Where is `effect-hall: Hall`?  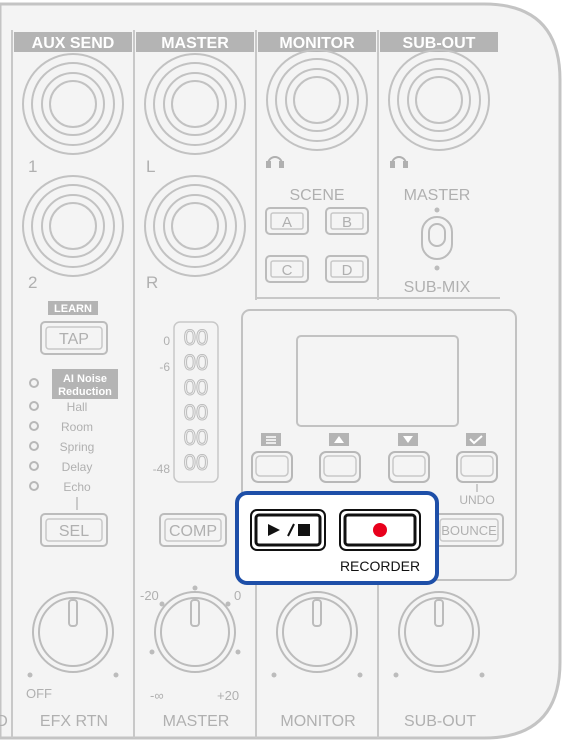
effect-hall: Hall is located at coordinates (77, 407).